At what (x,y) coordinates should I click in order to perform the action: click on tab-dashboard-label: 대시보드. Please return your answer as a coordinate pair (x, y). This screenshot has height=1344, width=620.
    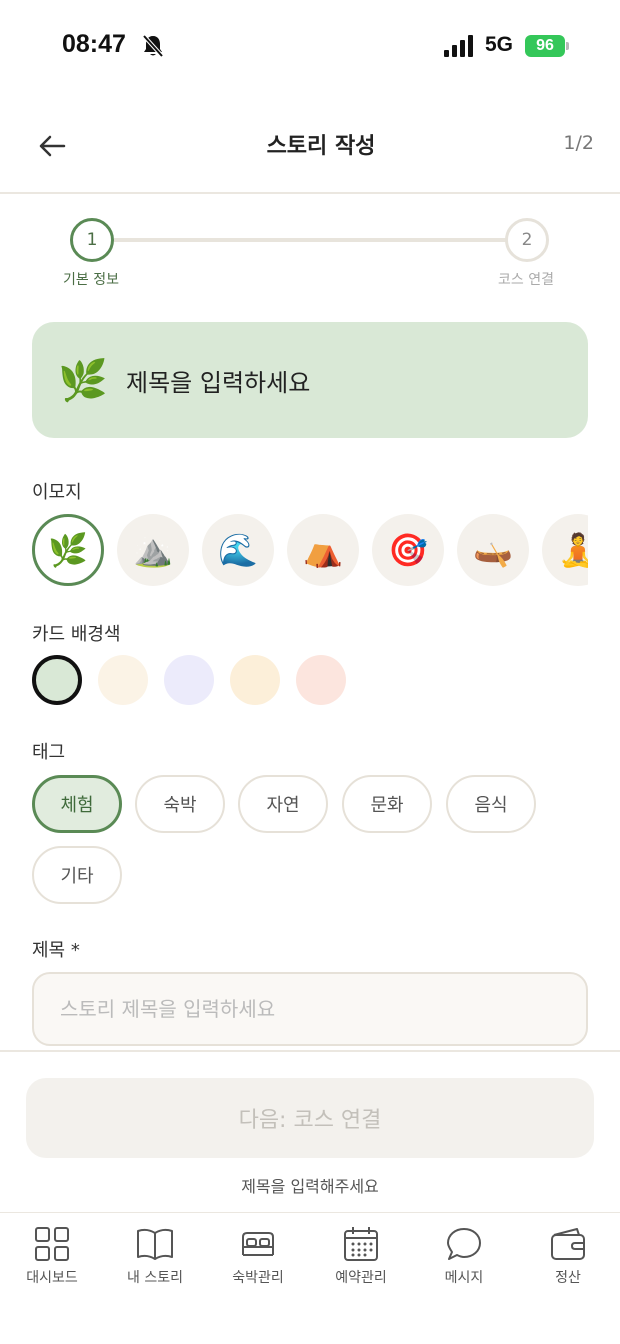
    Looking at the image, I should click on (52, 1278).